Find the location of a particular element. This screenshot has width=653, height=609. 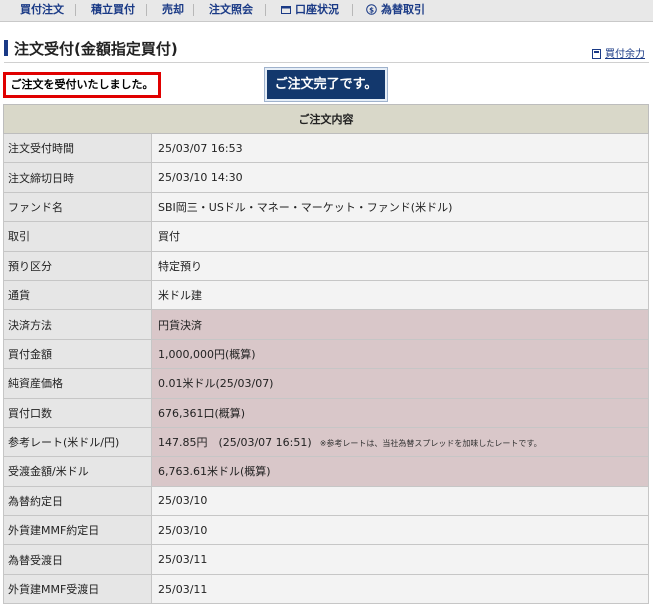

row-value: 特定預り is located at coordinates (400, 265).